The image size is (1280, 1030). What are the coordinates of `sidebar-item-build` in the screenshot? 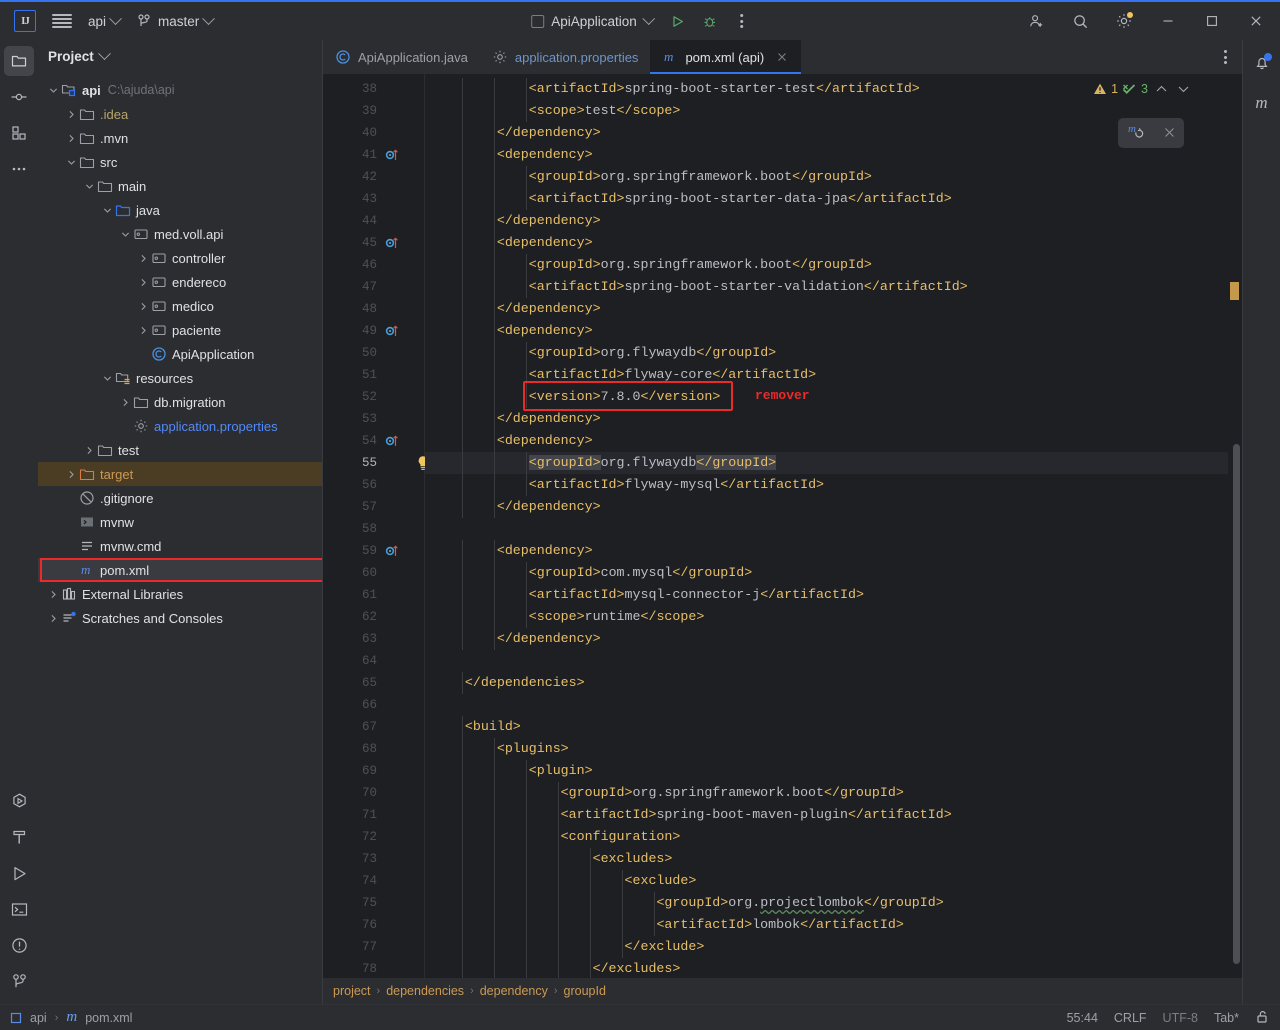 It's located at (19, 837).